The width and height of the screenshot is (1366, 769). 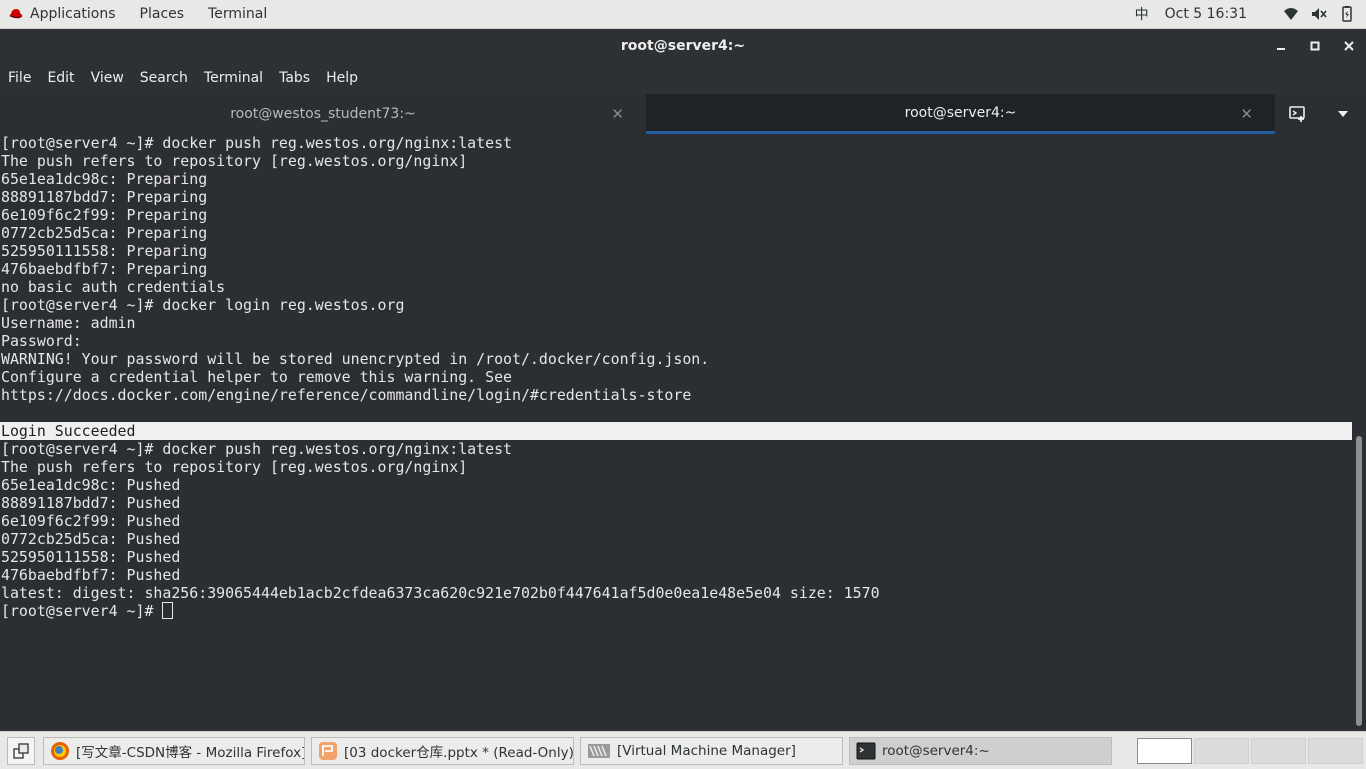 What do you see at coordinates (19, 78) in the screenshot?
I see `menu-file: File` at bounding box center [19, 78].